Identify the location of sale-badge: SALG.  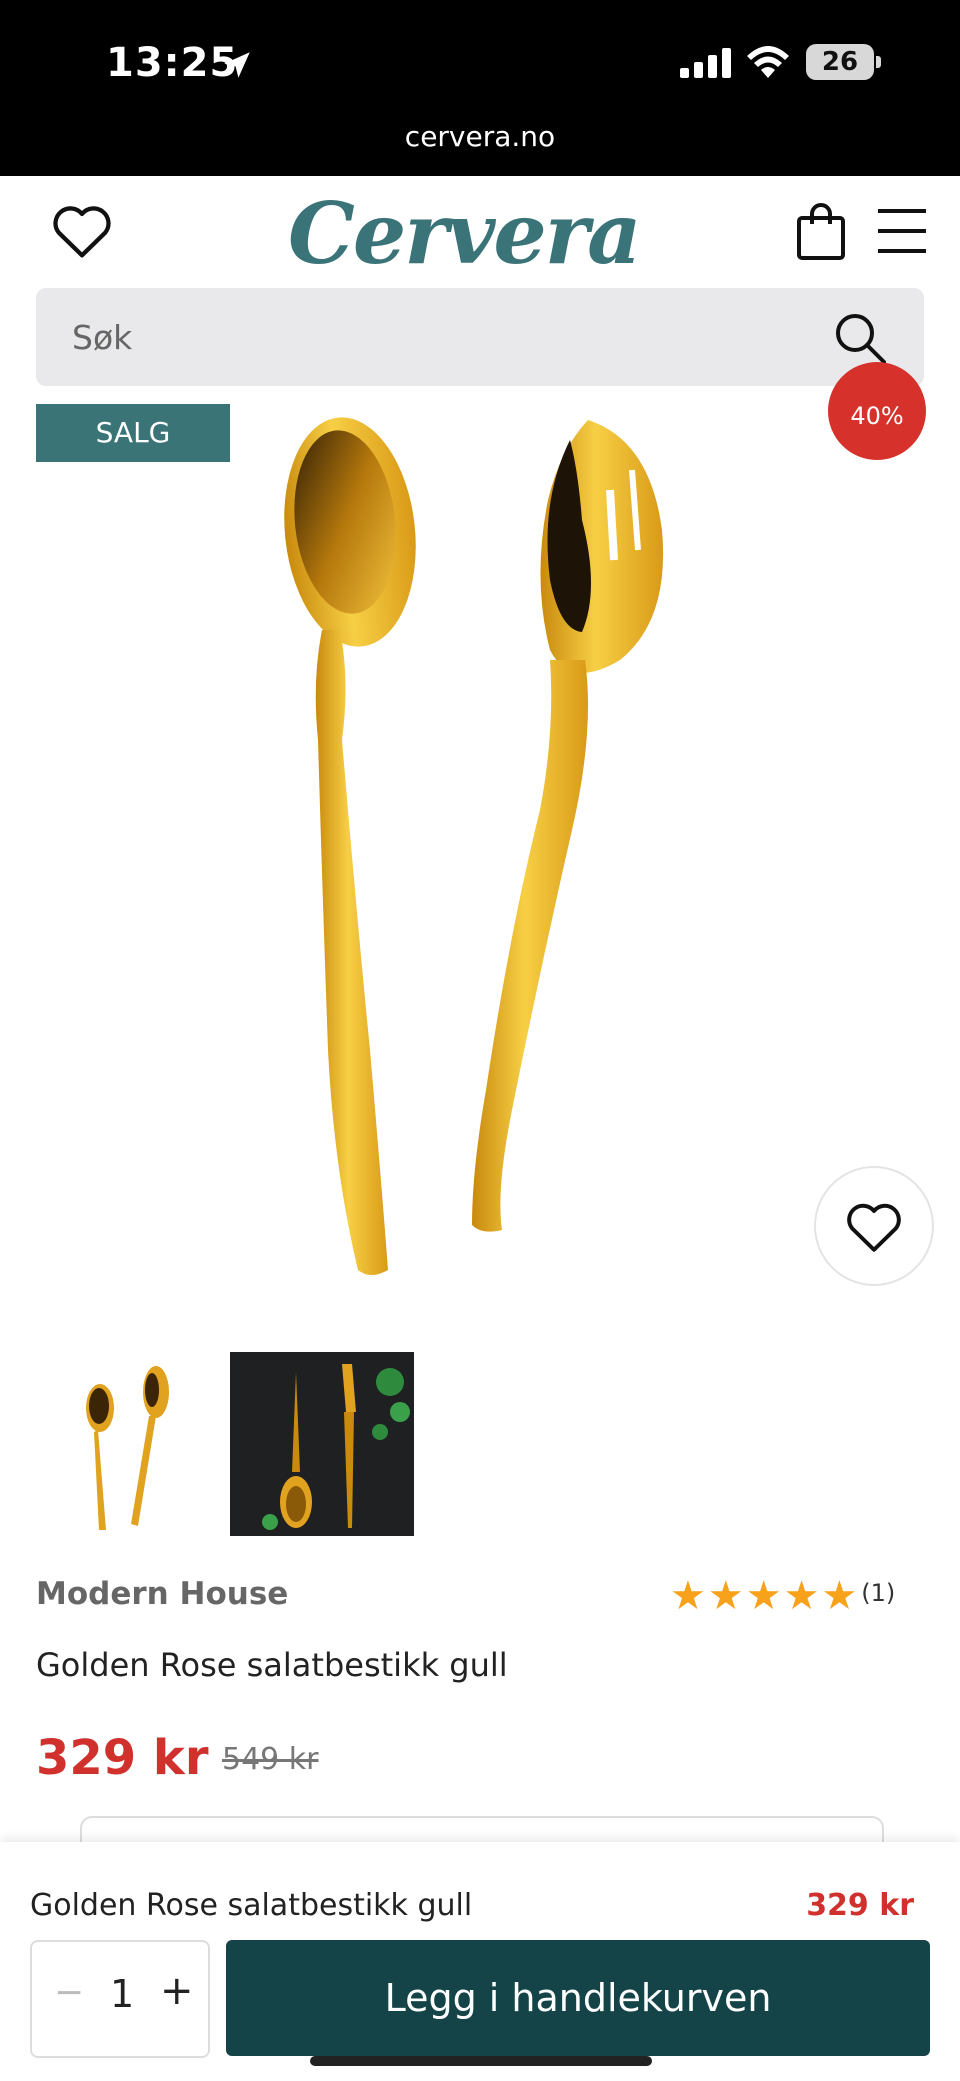
(133, 433).